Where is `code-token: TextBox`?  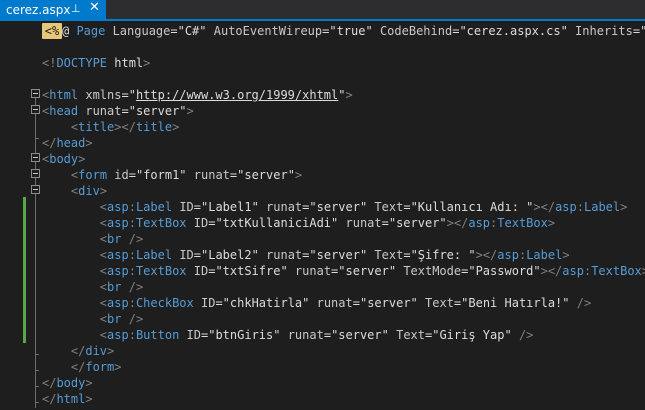
code-token: TextBox is located at coordinates (522, 223).